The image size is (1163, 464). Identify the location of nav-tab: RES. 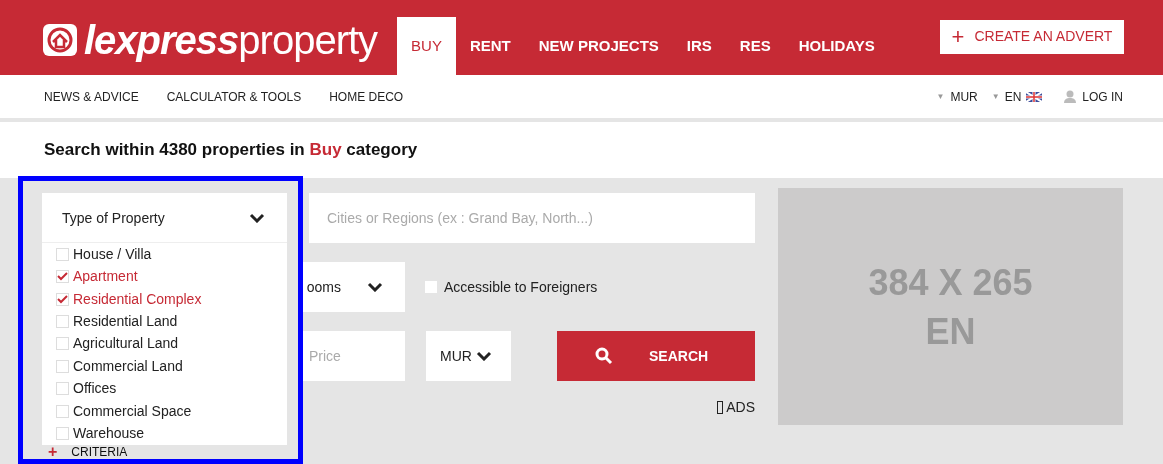
(755, 46).